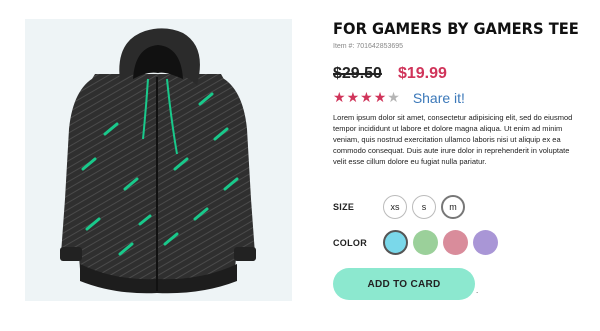 This screenshot has height=331, width=600. Describe the element at coordinates (395, 207) in the screenshot. I see `size-option-xs: xs` at that location.